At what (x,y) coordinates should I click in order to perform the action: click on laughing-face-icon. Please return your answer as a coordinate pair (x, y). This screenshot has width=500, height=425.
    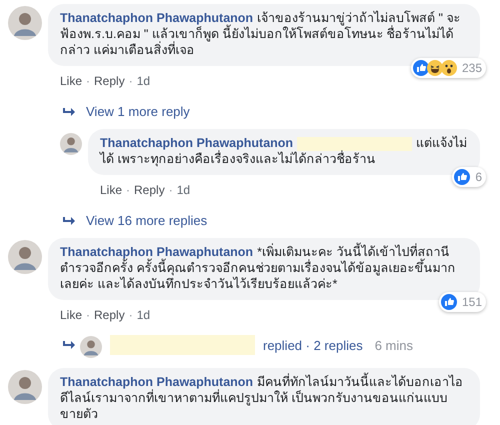
    Looking at the image, I should click on (434, 68).